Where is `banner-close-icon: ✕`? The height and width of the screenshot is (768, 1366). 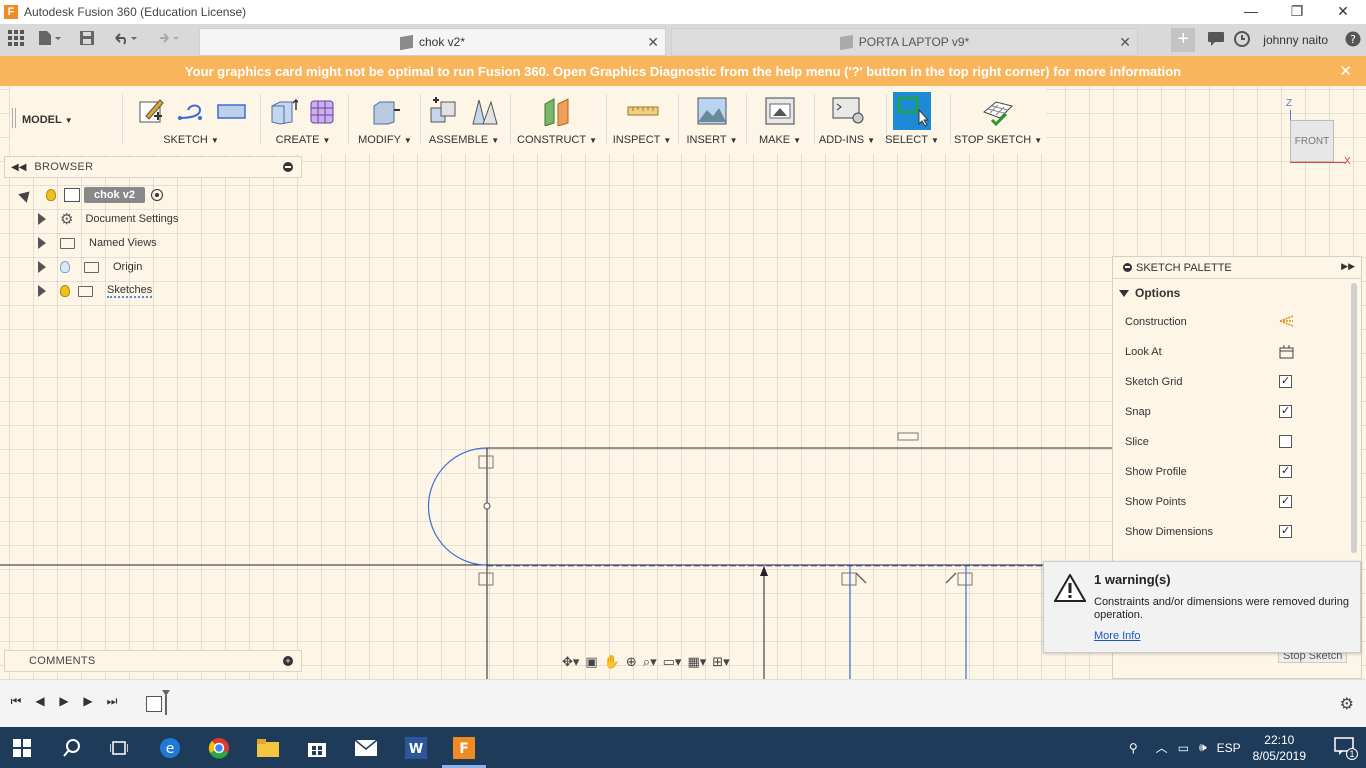
banner-close-icon: ✕ is located at coordinates (1345, 71).